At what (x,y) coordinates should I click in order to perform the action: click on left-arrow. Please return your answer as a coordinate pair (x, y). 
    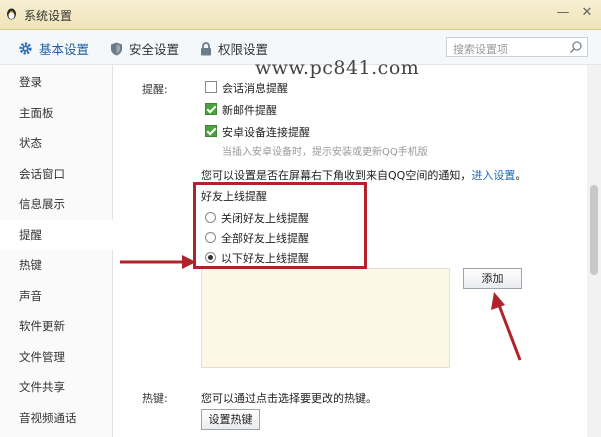
    Looking at the image, I should click on (158, 262).